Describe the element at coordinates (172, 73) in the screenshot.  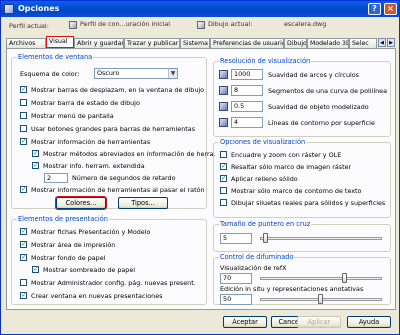
I see `chevron-down-icon: ▼` at that location.